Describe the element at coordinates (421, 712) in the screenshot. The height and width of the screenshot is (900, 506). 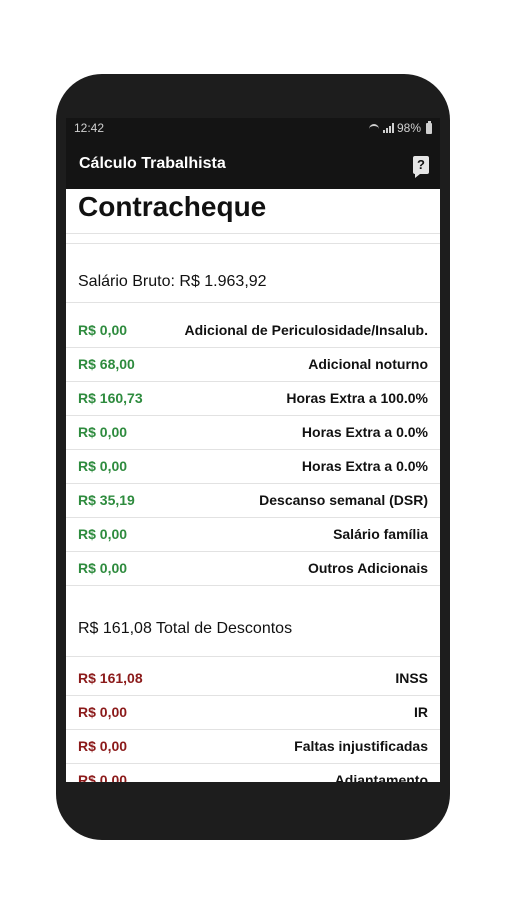
I see `item-label: IR` at that location.